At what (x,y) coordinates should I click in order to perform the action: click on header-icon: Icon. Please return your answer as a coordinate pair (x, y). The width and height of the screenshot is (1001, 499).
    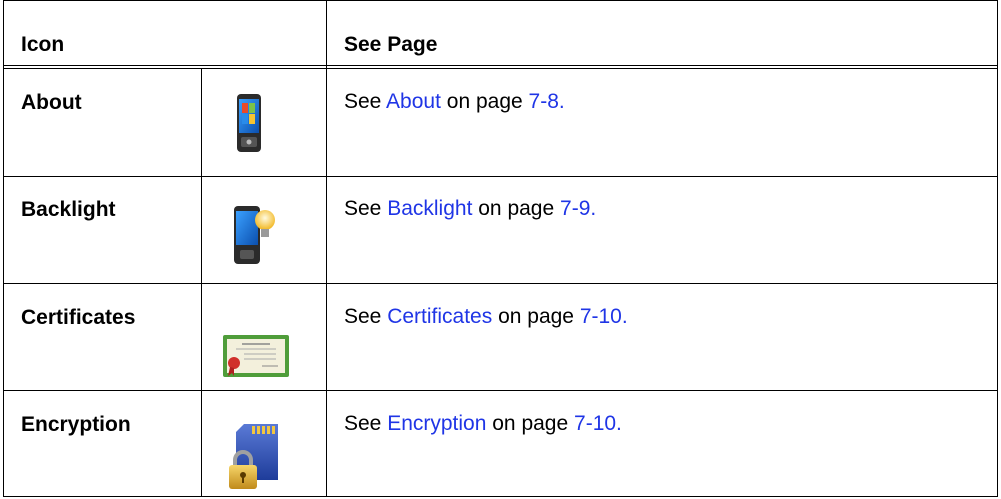
    Looking at the image, I should click on (43, 44).